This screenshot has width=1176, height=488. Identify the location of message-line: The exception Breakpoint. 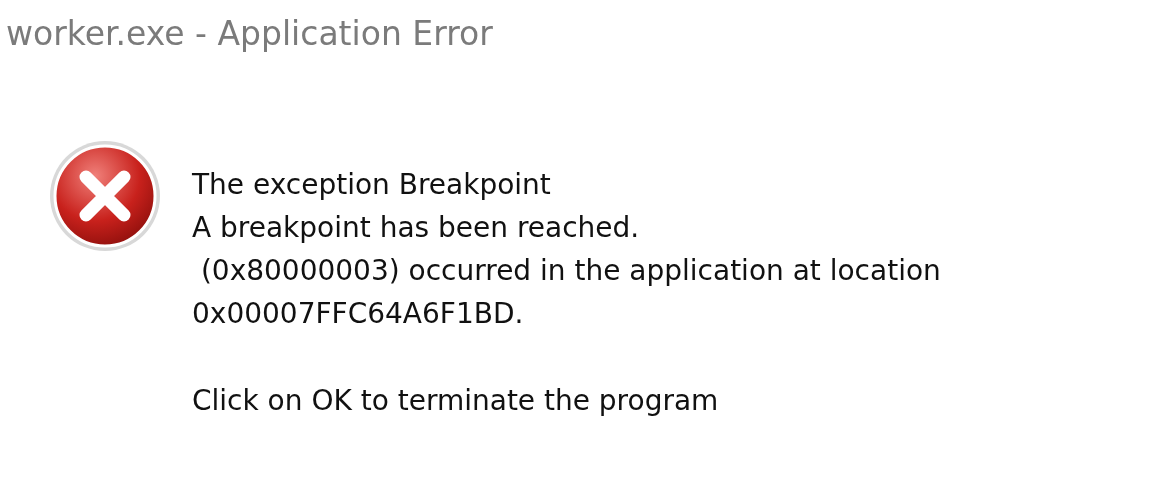
(372, 185).